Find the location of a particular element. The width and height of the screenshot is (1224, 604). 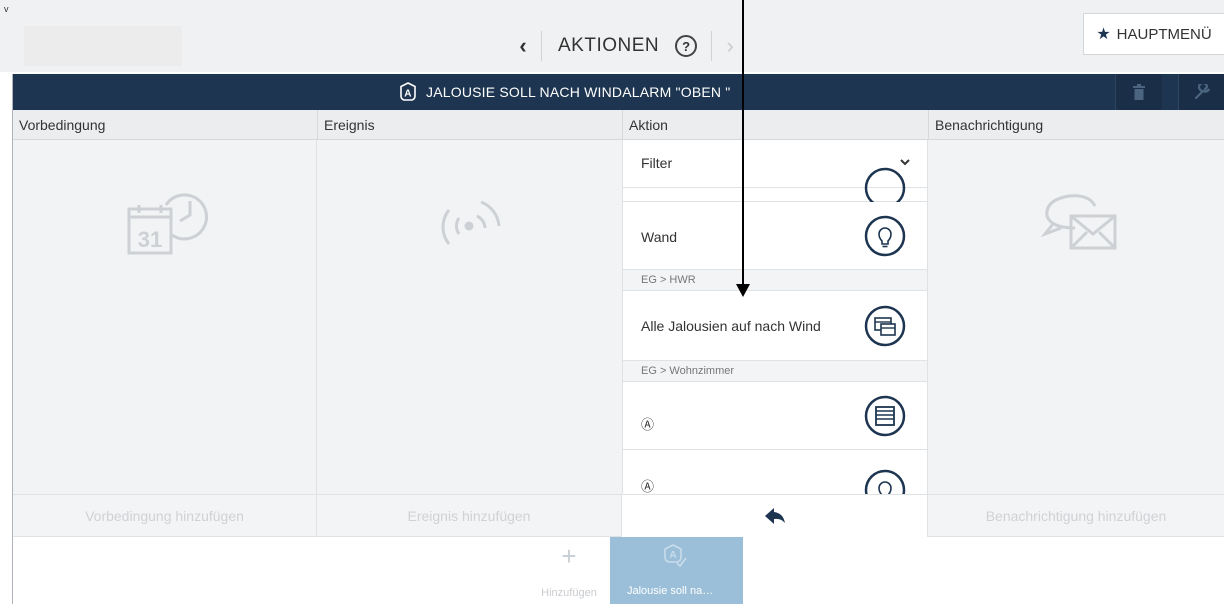

calendar-clock-icon: 31 is located at coordinates (167, 224).